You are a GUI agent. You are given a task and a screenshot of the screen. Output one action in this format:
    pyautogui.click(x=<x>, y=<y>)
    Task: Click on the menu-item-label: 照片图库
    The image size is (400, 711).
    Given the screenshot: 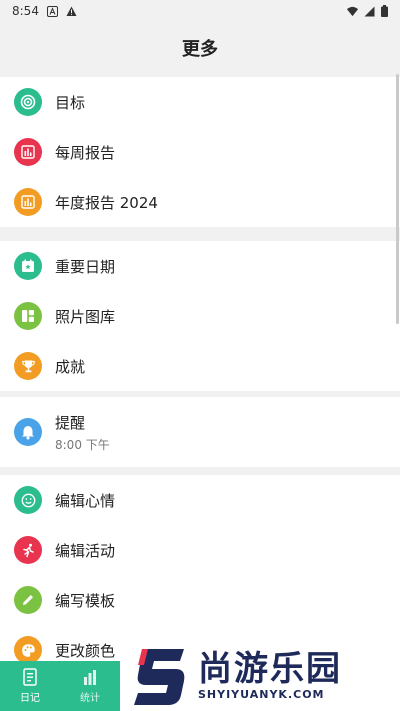 What is the action you would take?
    pyautogui.click(x=85, y=316)
    